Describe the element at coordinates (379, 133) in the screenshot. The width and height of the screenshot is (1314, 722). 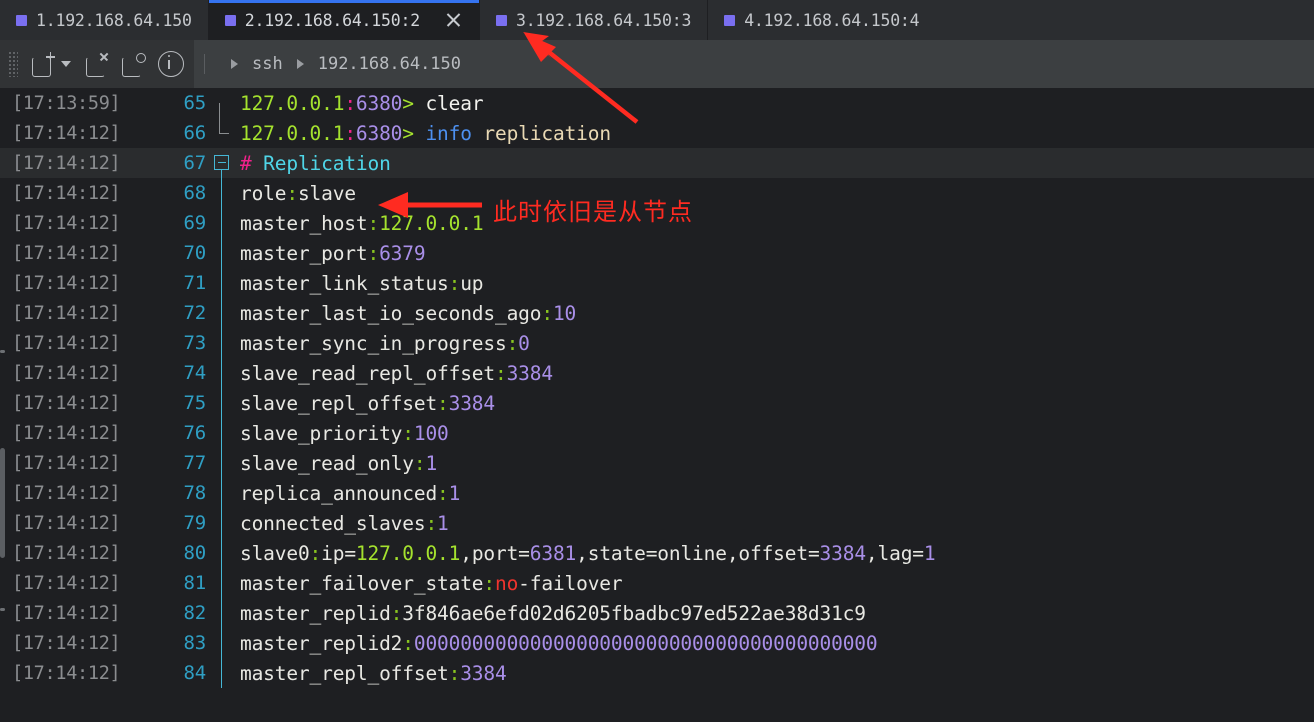
I see `terminal-token: 6380` at that location.